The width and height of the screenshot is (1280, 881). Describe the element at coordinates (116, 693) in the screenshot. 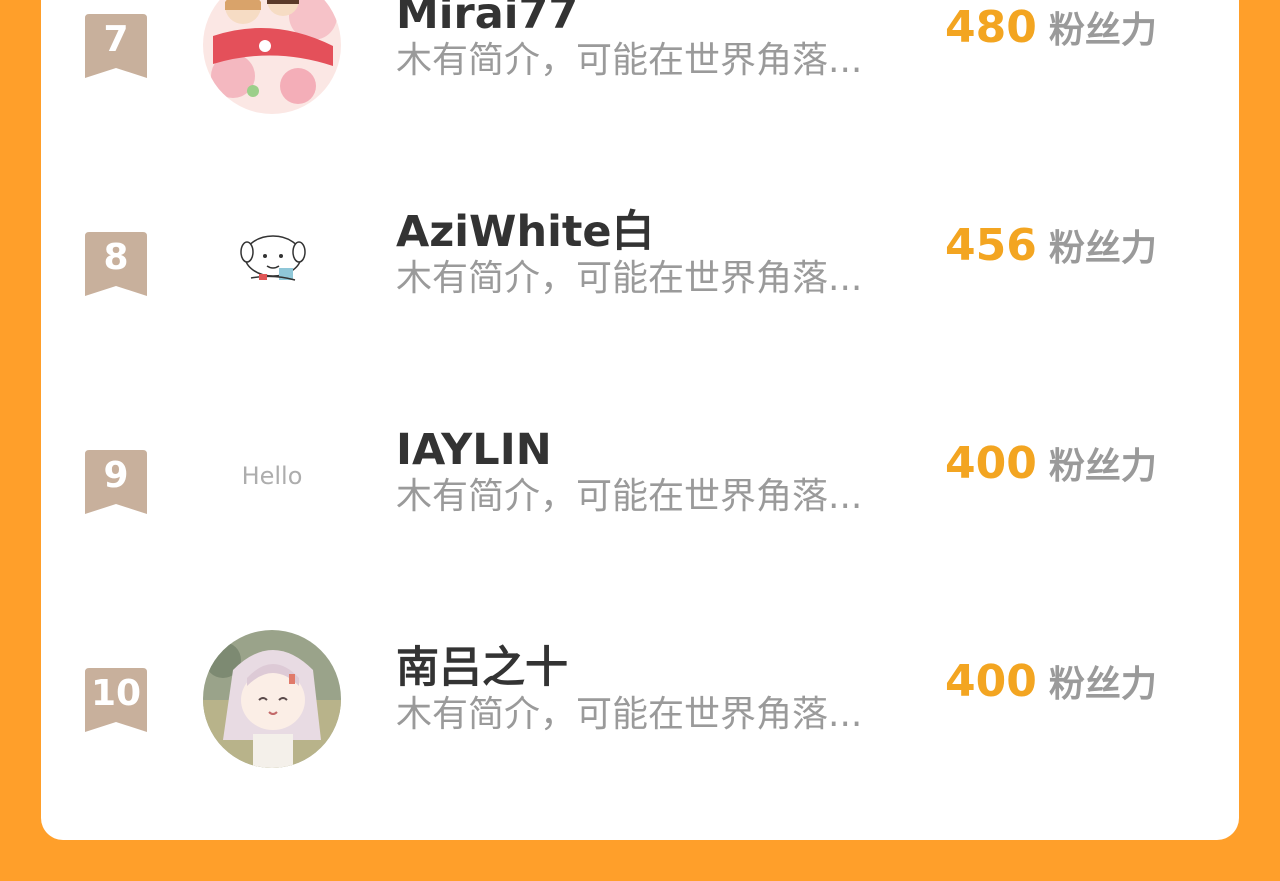

I see `rank-number: 10` at that location.